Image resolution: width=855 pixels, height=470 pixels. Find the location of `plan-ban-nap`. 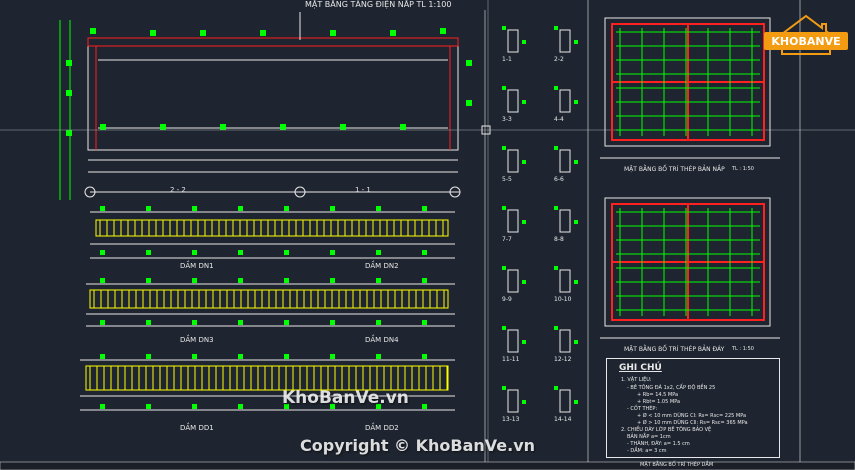

plan-ban-nap is located at coordinates (690, 88).